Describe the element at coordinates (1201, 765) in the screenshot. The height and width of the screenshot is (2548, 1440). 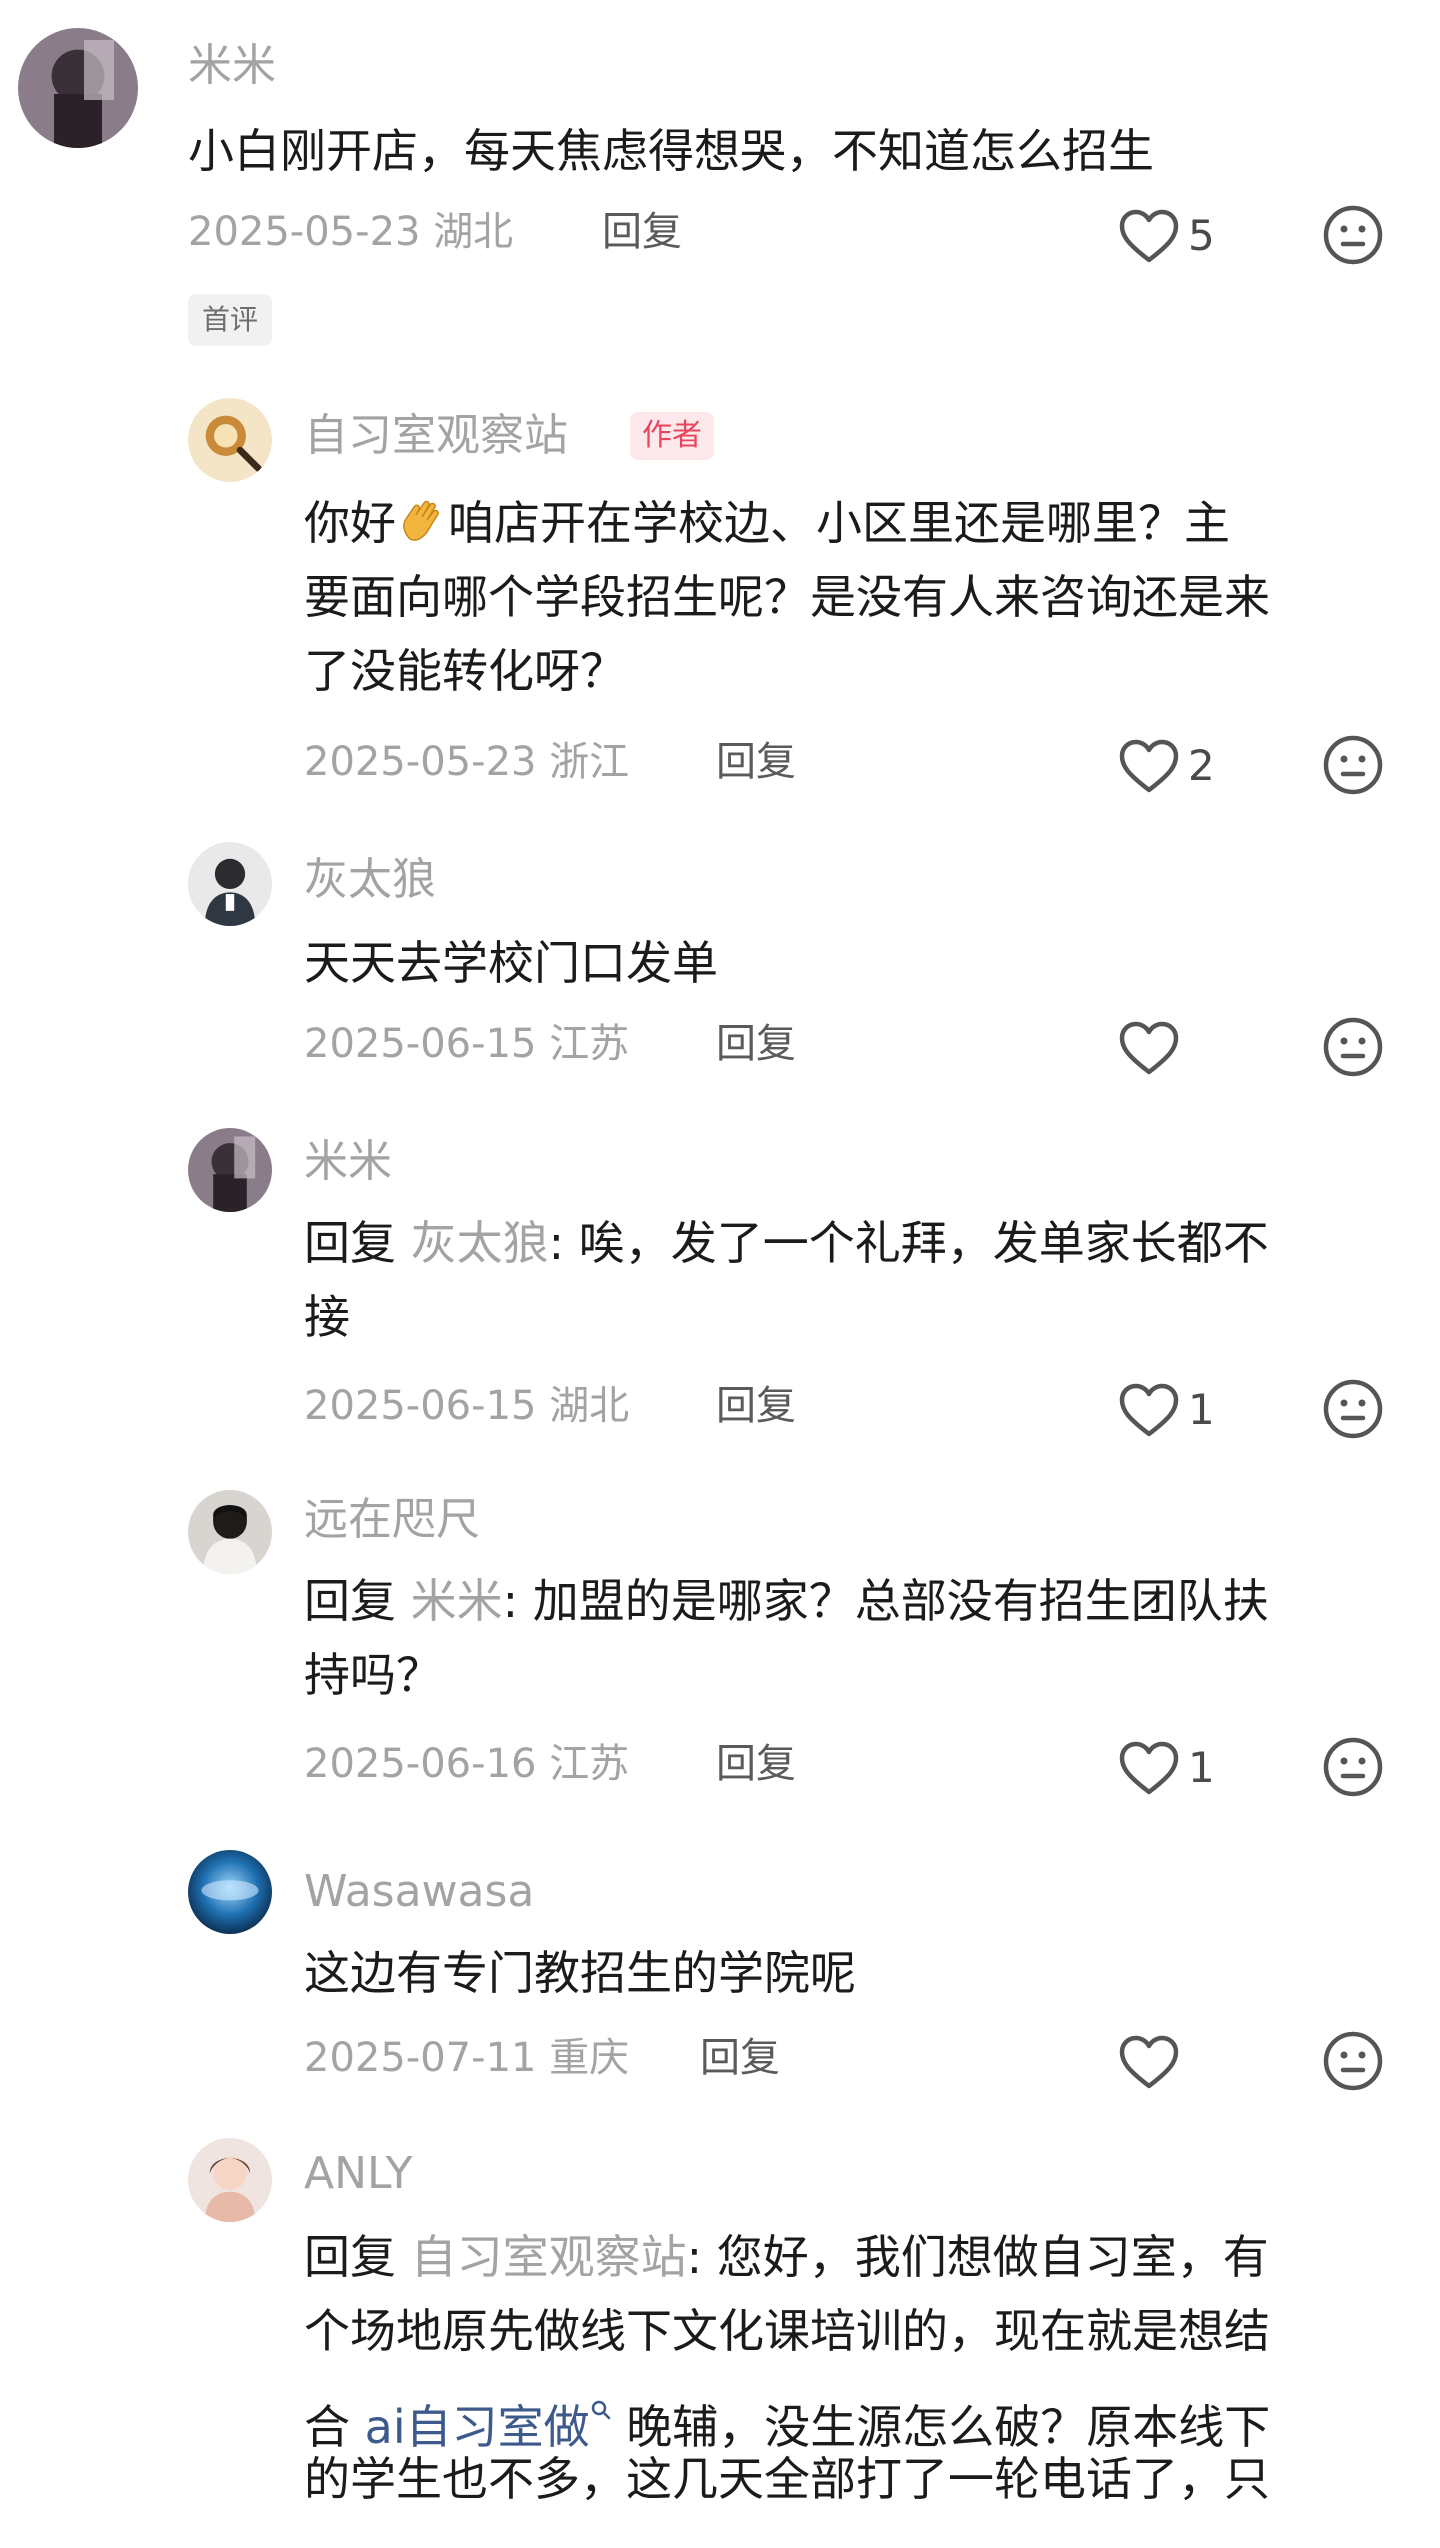
I see `like-count: 2` at that location.